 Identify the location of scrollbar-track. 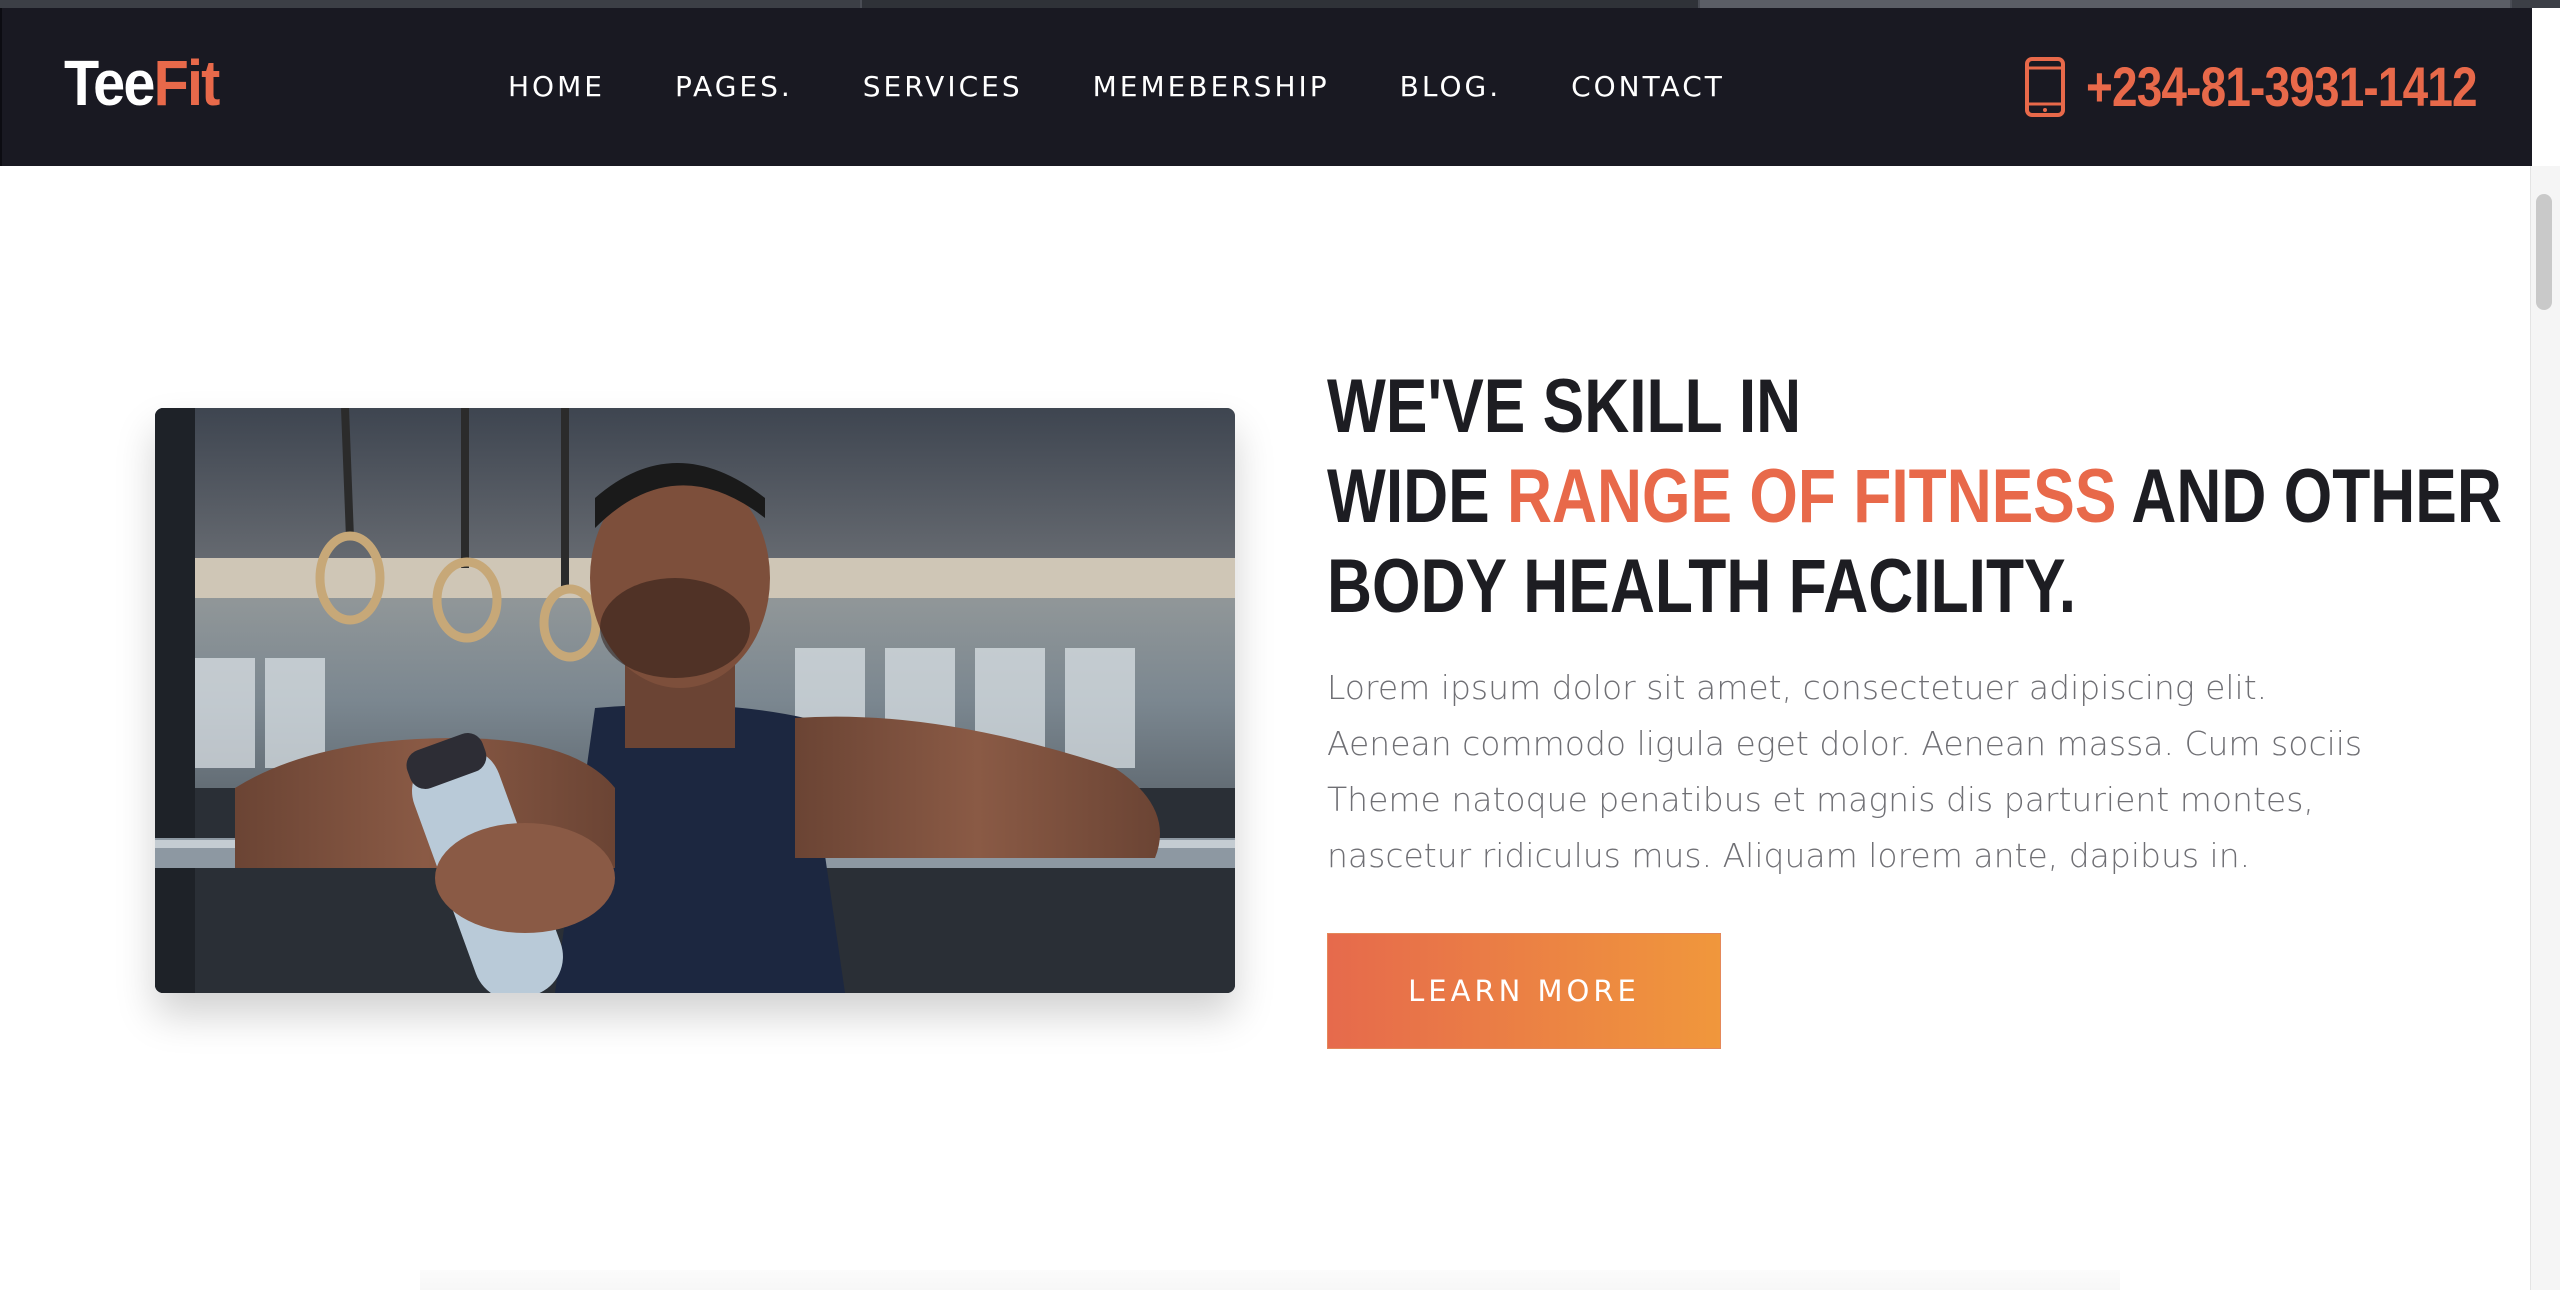
(2545, 728).